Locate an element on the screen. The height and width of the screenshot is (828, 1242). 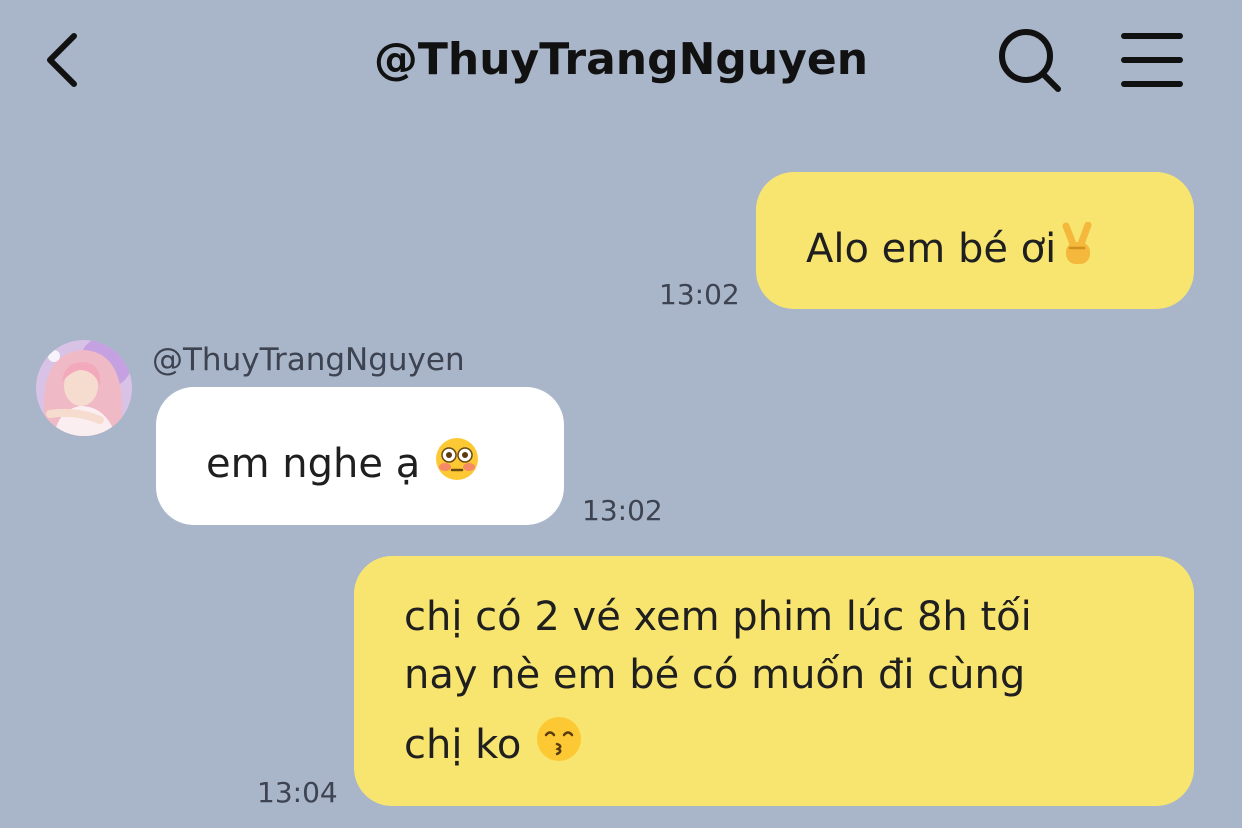
menu-button is located at coordinates (1152, 62).